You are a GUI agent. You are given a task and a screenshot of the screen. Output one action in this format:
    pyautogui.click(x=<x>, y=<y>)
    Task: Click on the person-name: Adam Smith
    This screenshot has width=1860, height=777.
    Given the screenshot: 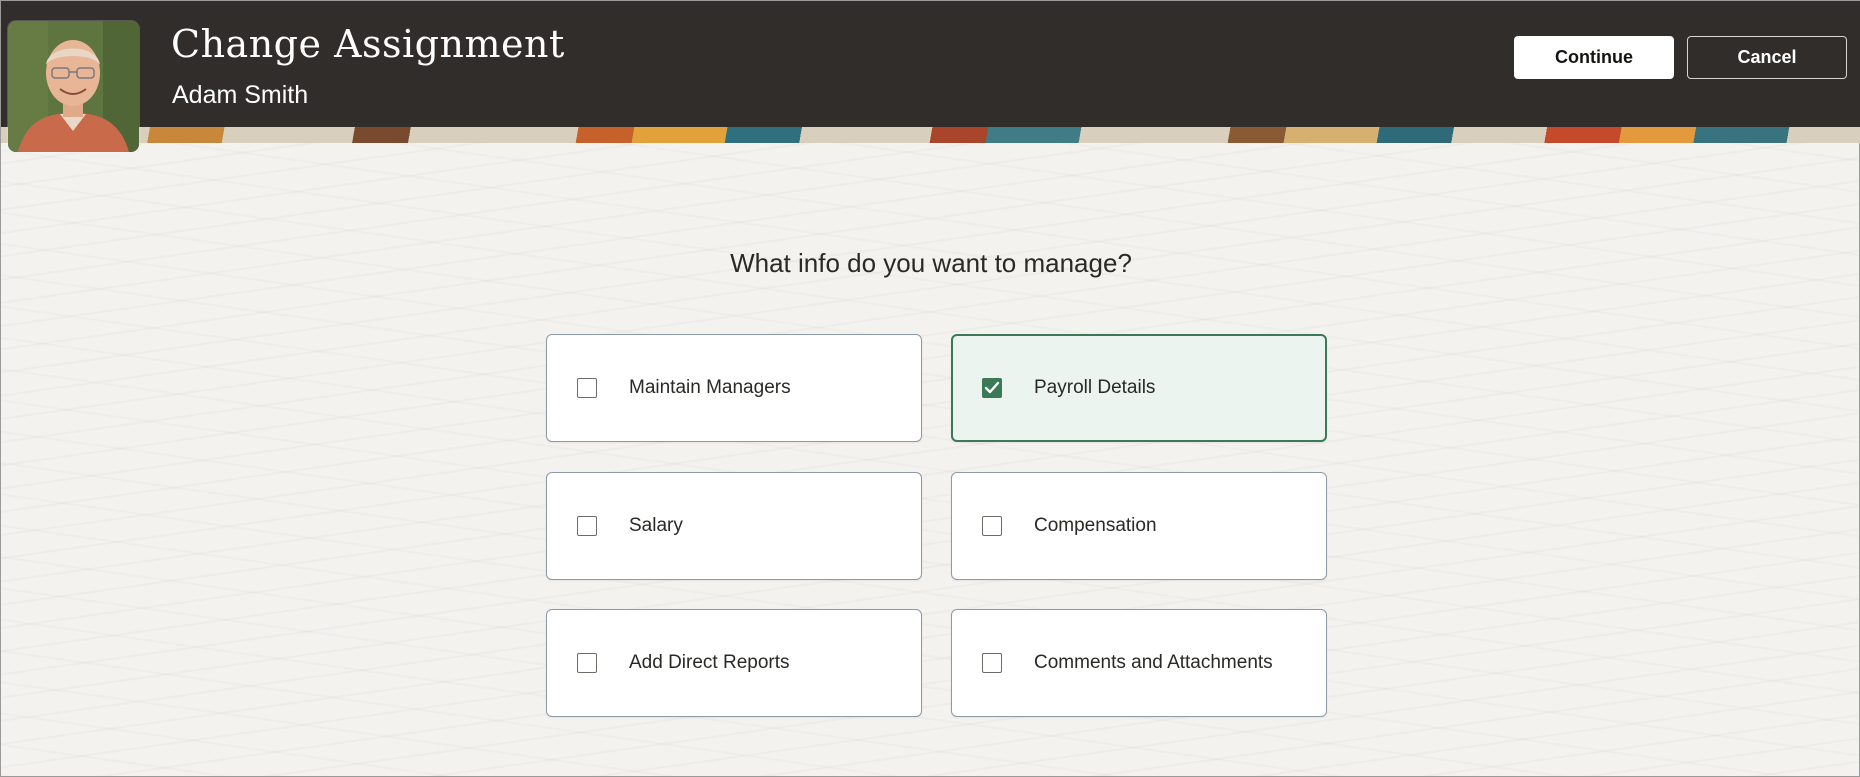 What is the action you would take?
    pyautogui.click(x=240, y=95)
    